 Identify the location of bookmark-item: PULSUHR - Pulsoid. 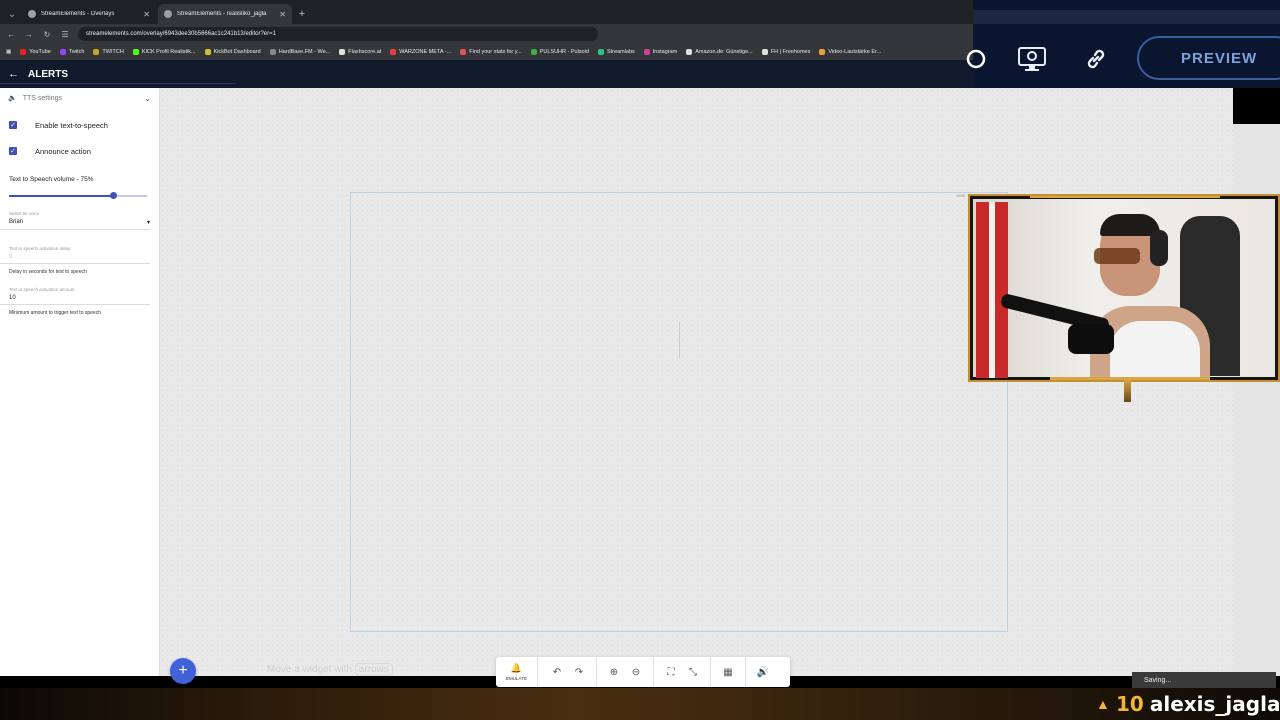
(559, 52).